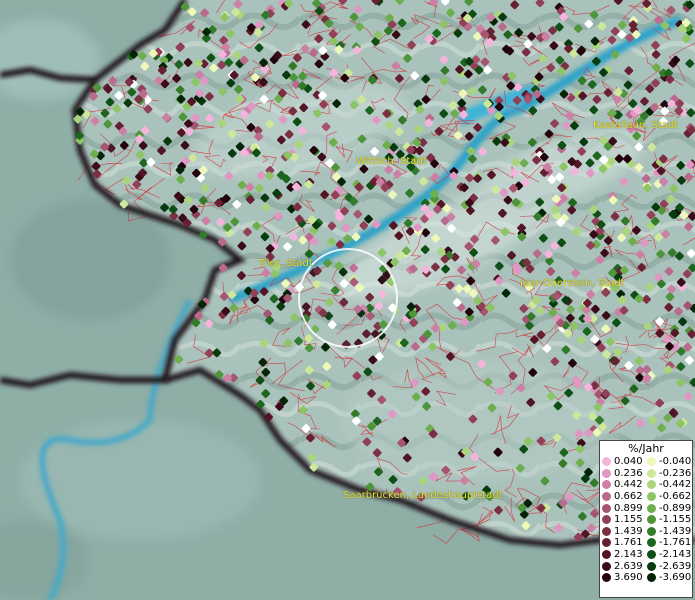 Image resolution: width=695 pixels, height=600 pixels. Describe the element at coordinates (628, 473) in the screenshot. I see `legend-label: 0.236` at that location.